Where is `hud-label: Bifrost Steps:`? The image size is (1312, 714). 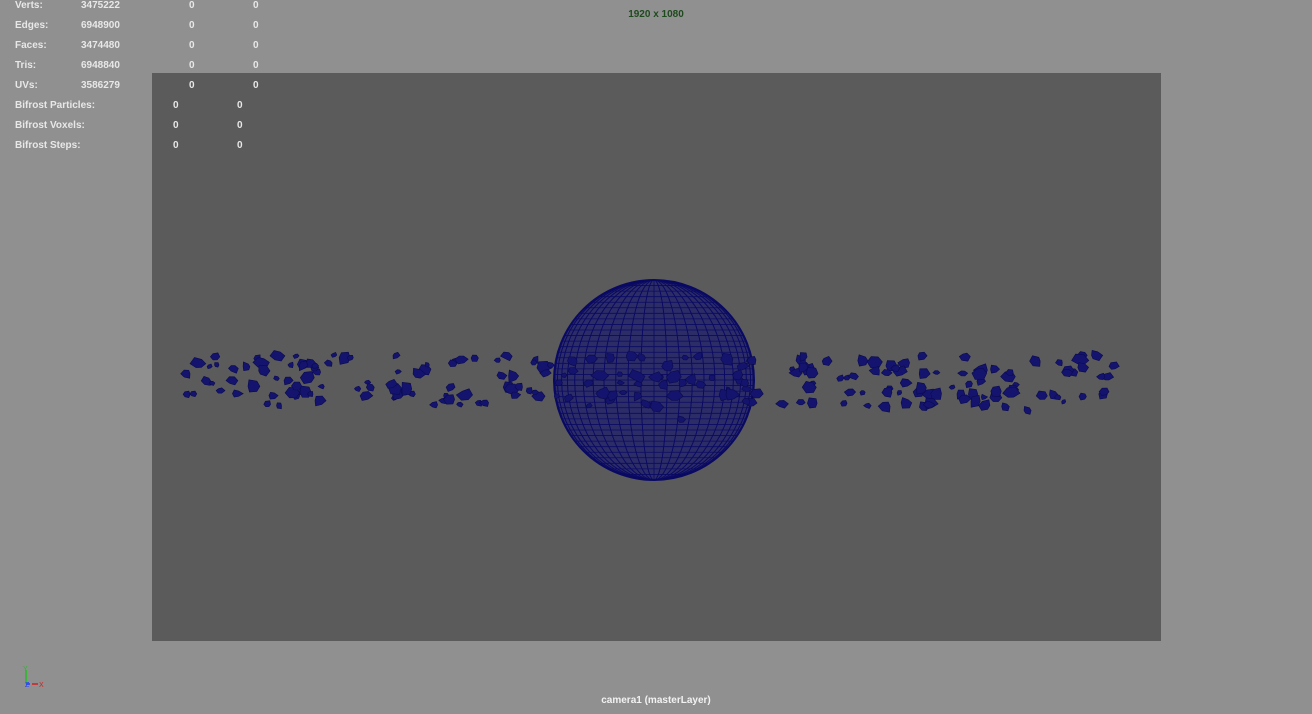
hud-label: Bifrost Steps: is located at coordinates (48, 145).